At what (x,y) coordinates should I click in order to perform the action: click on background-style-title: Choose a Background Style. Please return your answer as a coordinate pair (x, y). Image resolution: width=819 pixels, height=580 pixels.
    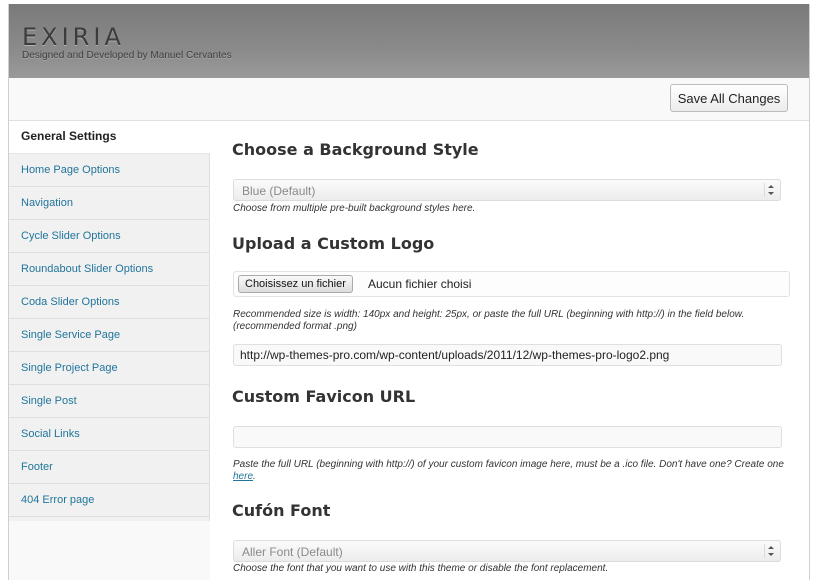
    Looking at the image, I should click on (355, 149).